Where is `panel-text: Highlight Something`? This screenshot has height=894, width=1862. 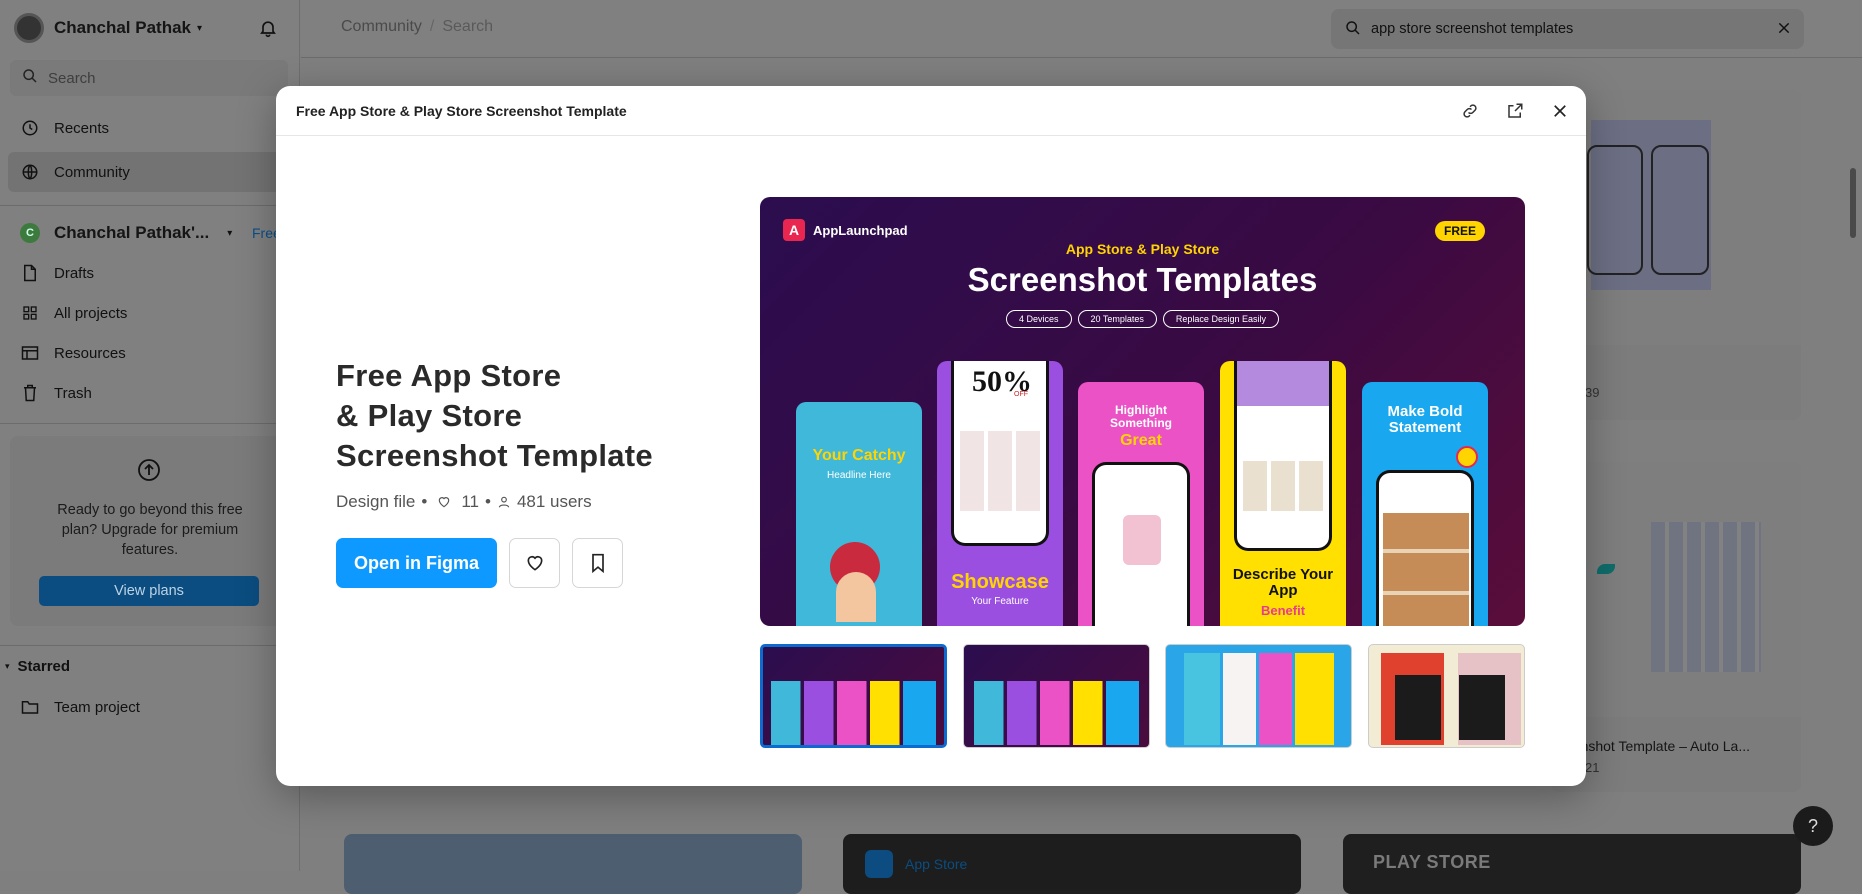 panel-text: Highlight Something is located at coordinates (1141, 416).